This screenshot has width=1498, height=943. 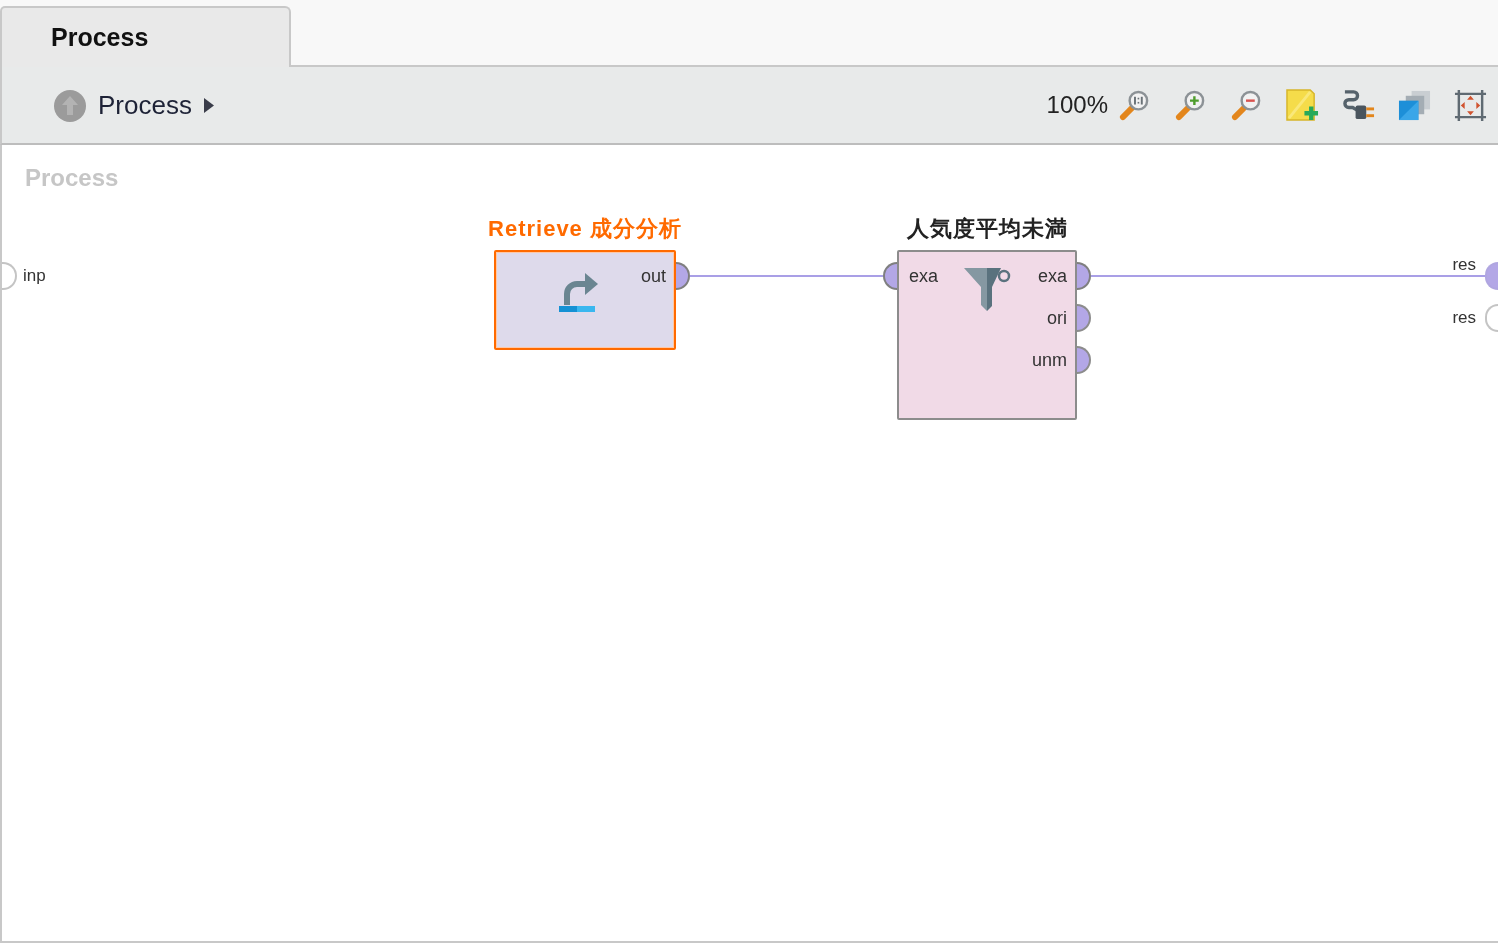 What do you see at coordinates (987, 229) in the screenshot?
I see `operator-title: 人気度平均未満` at bounding box center [987, 229].